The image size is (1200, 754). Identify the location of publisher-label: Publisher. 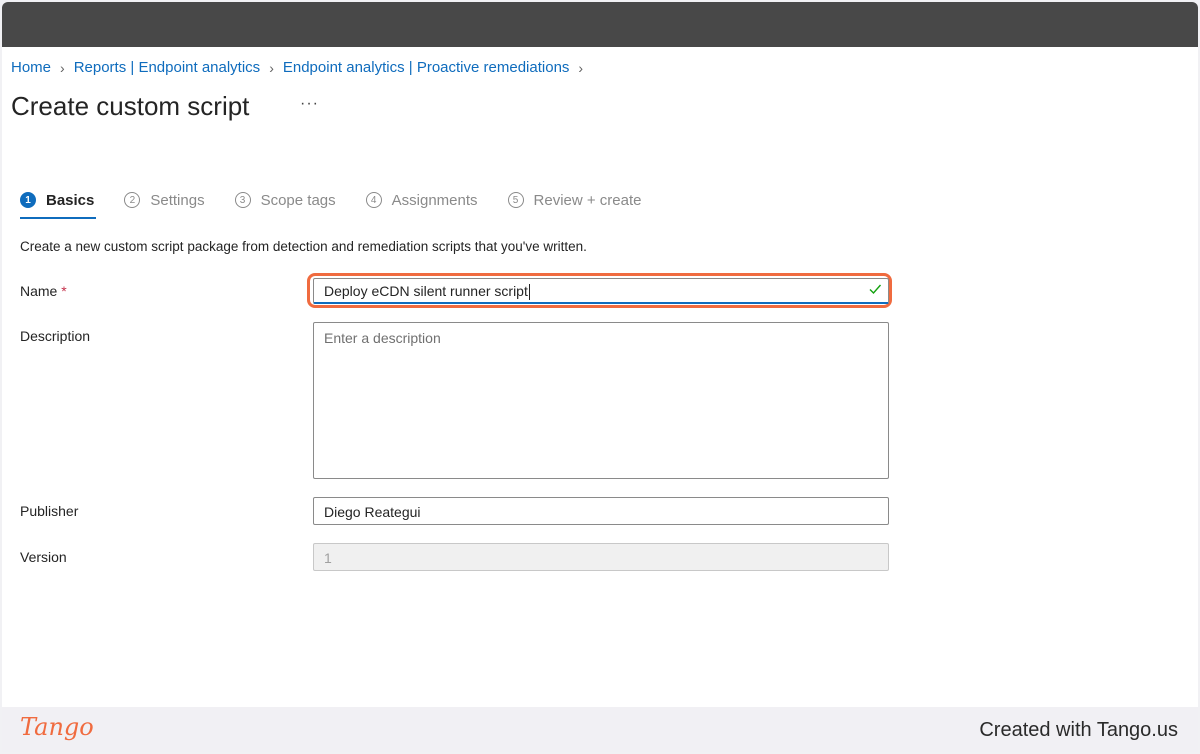
(49, 511).